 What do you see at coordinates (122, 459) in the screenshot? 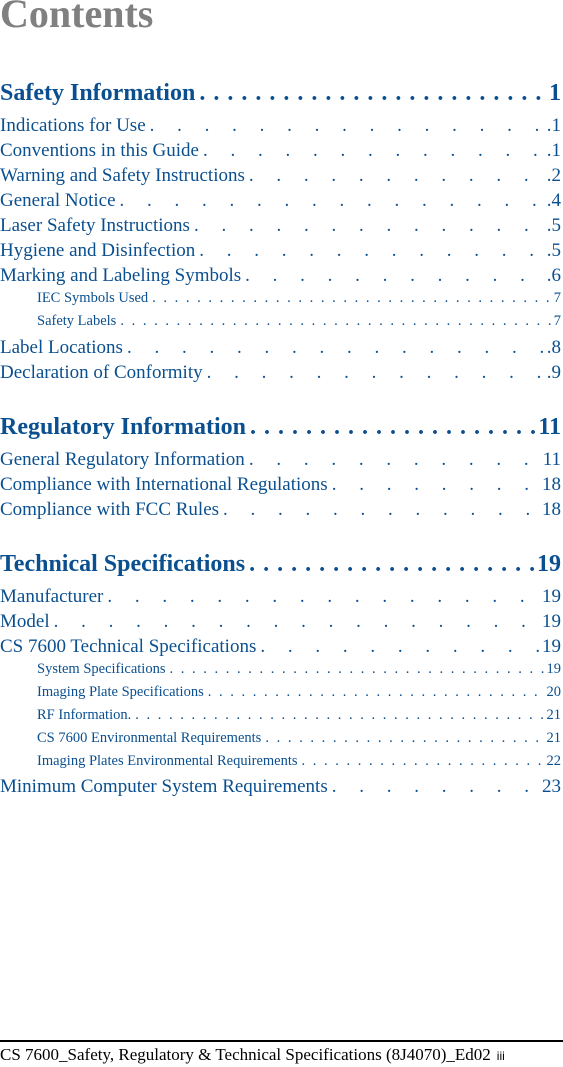
I see `toc-entry-label: General Regulatory Information` at bounding box center [122, 459].